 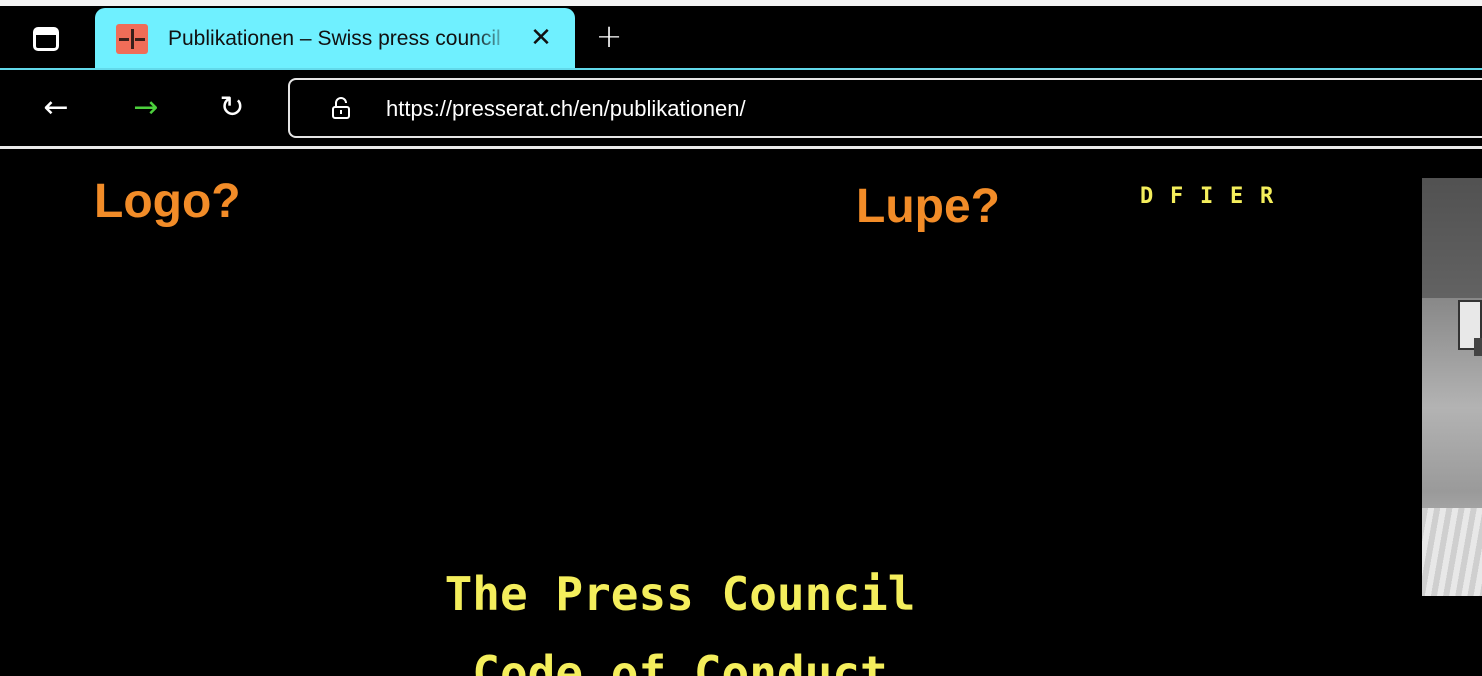 What do you see at coordinates (1275, 197) in the screenshot?
I see `language-link-rm: R` at bounding box center [1275, 197].